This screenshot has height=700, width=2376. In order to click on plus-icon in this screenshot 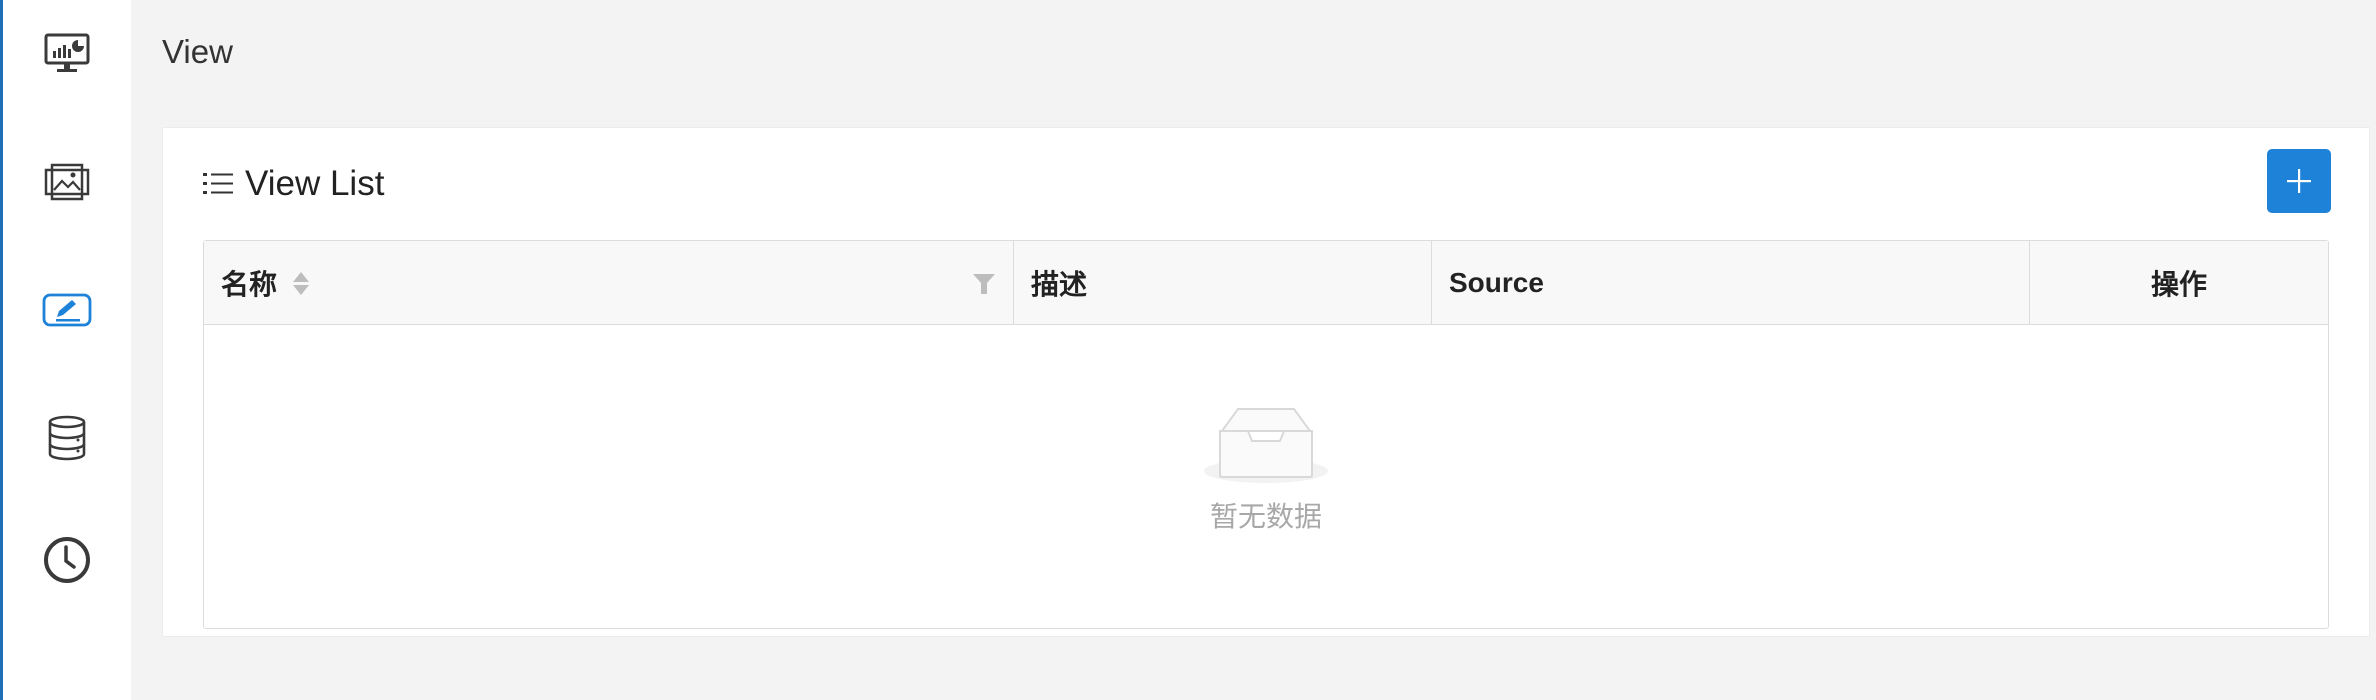, I will do `click(2299, 181)`.